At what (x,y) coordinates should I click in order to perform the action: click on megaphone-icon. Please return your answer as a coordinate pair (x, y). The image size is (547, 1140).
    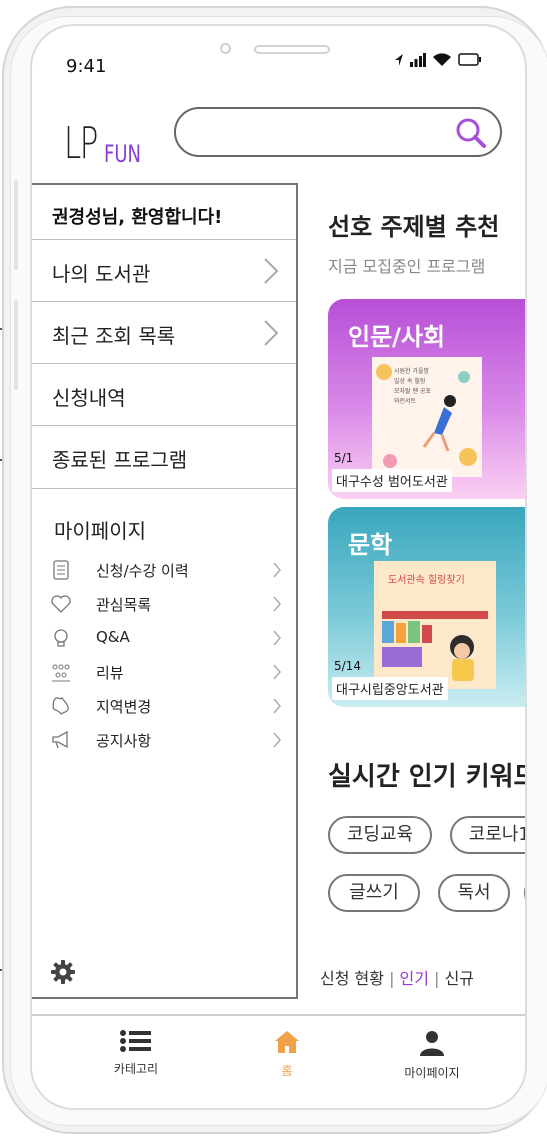
    Looking at the image, I should click on (60, 739).